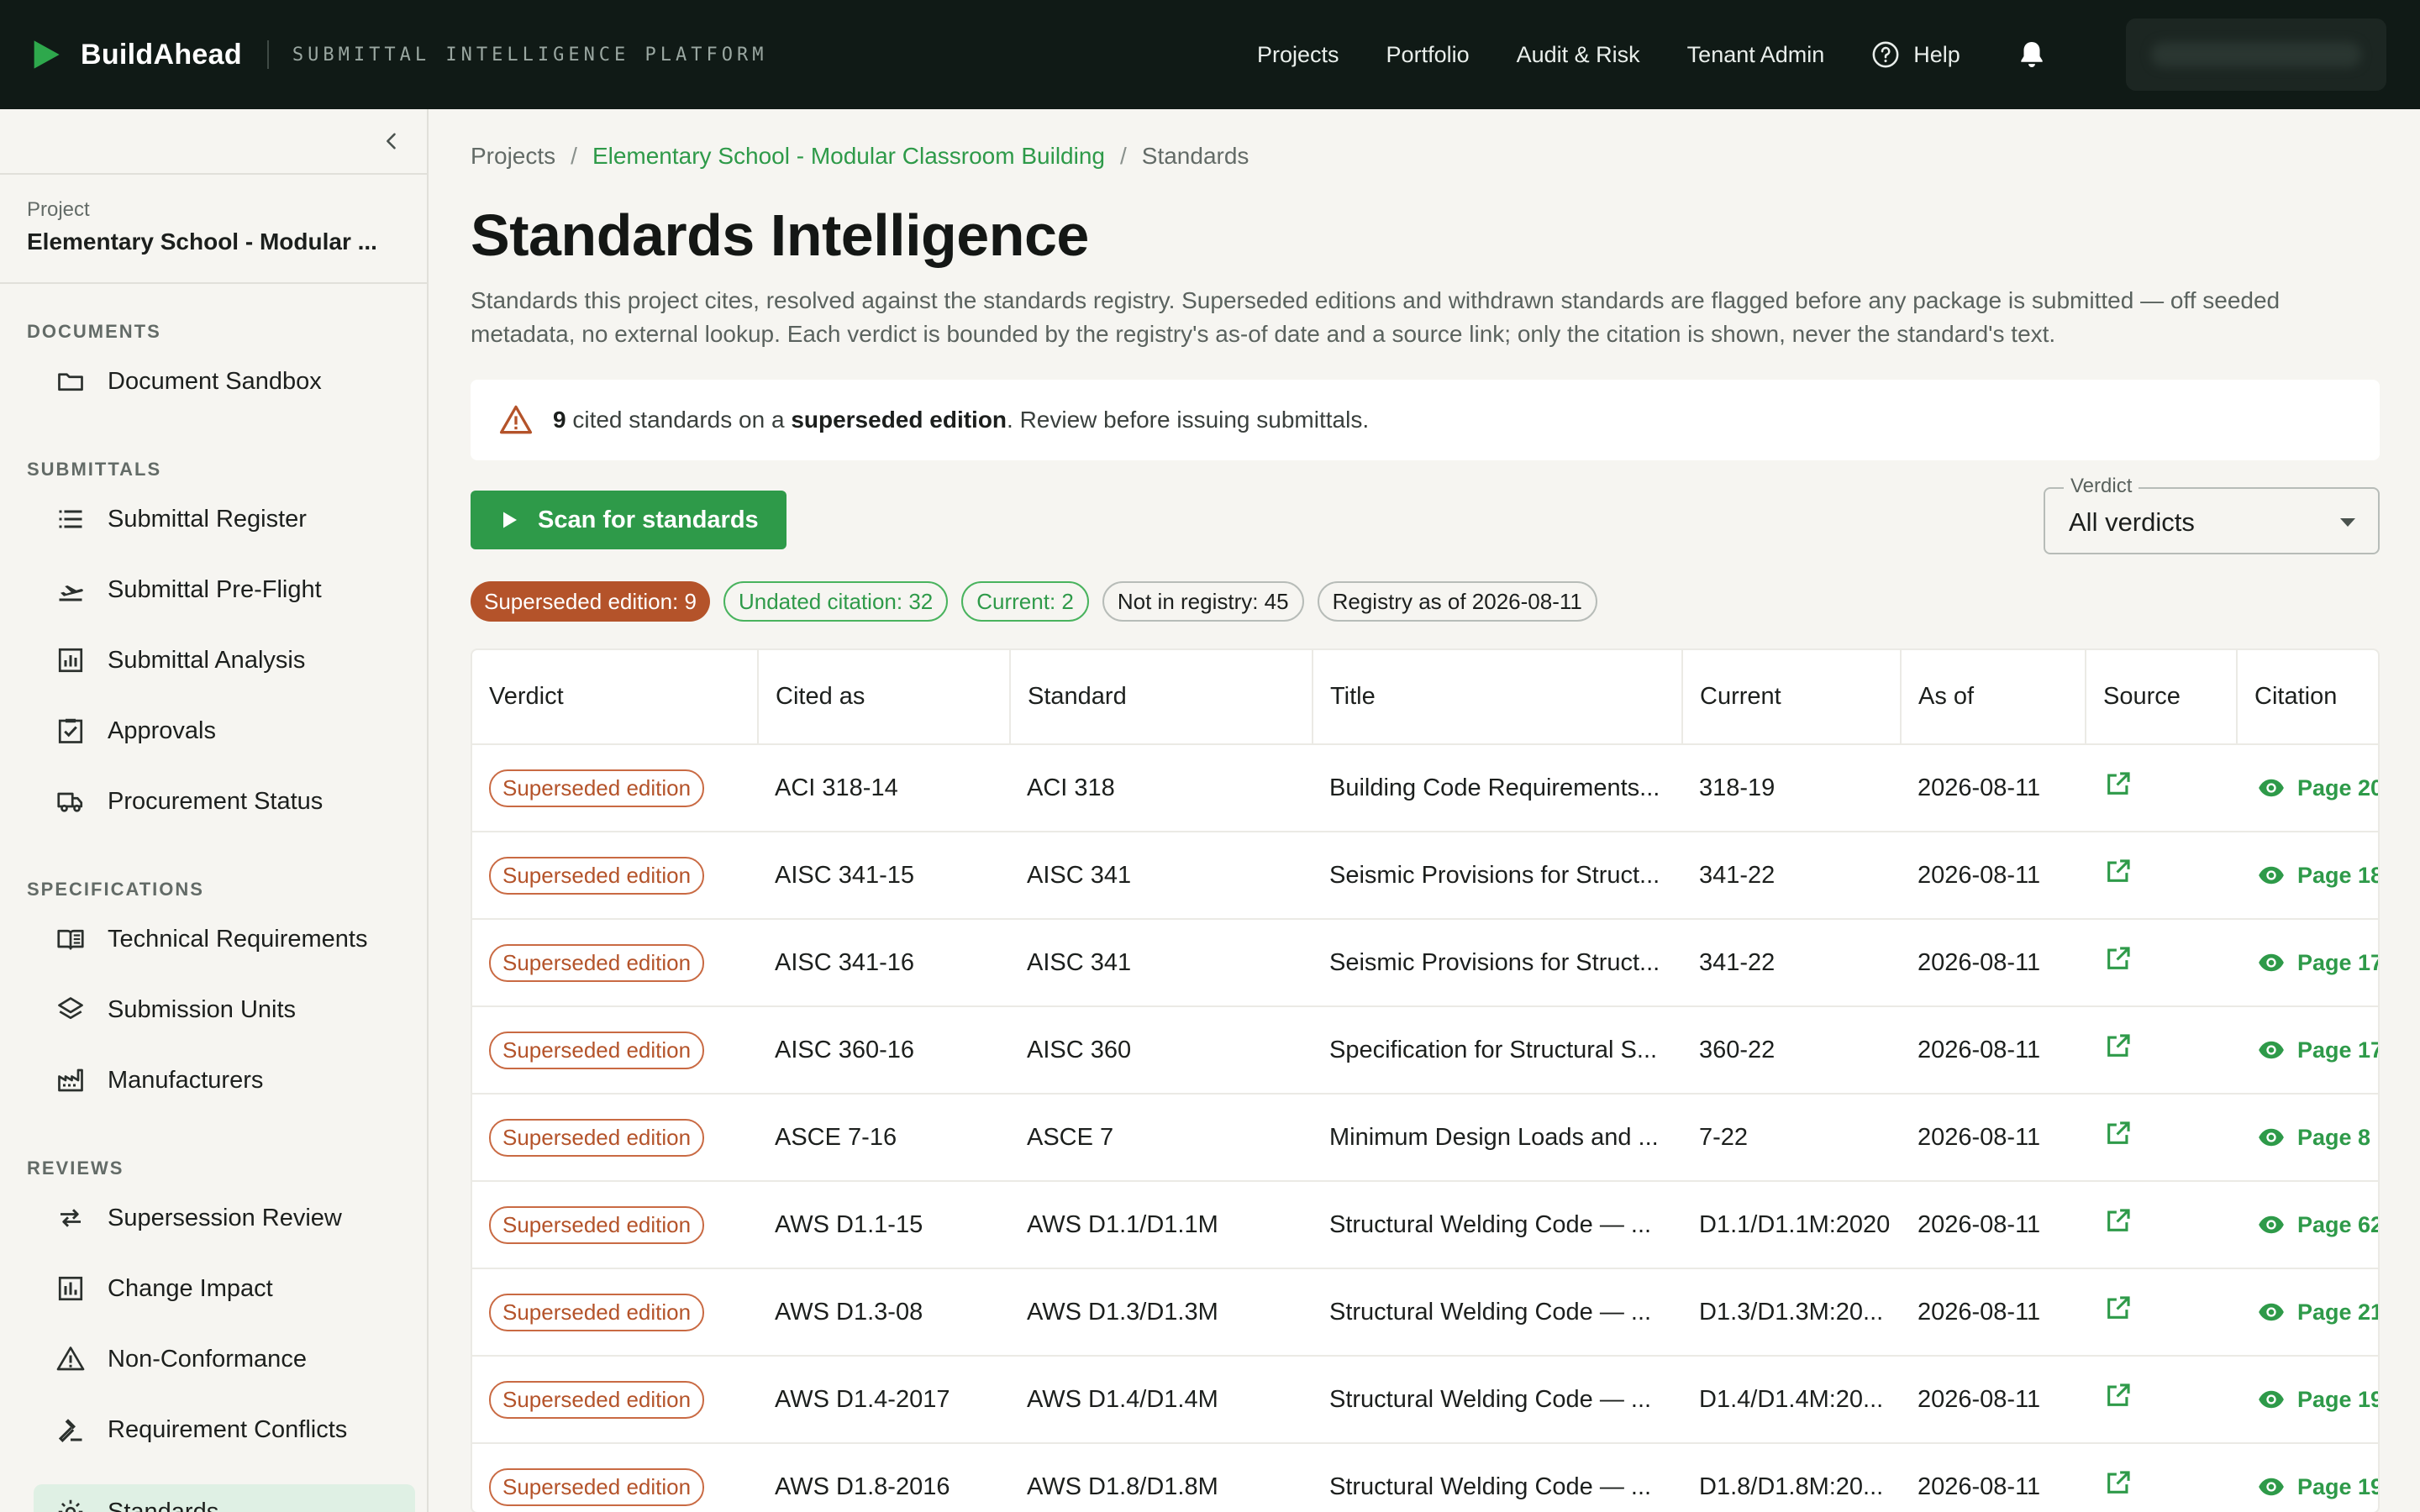 The width and height of the screenshot is (2420, 1512). Describe the element at coordinates (225, 801) in the screenshot. I see `sidebar-item-procurement-status: Procurement Status` at that location.